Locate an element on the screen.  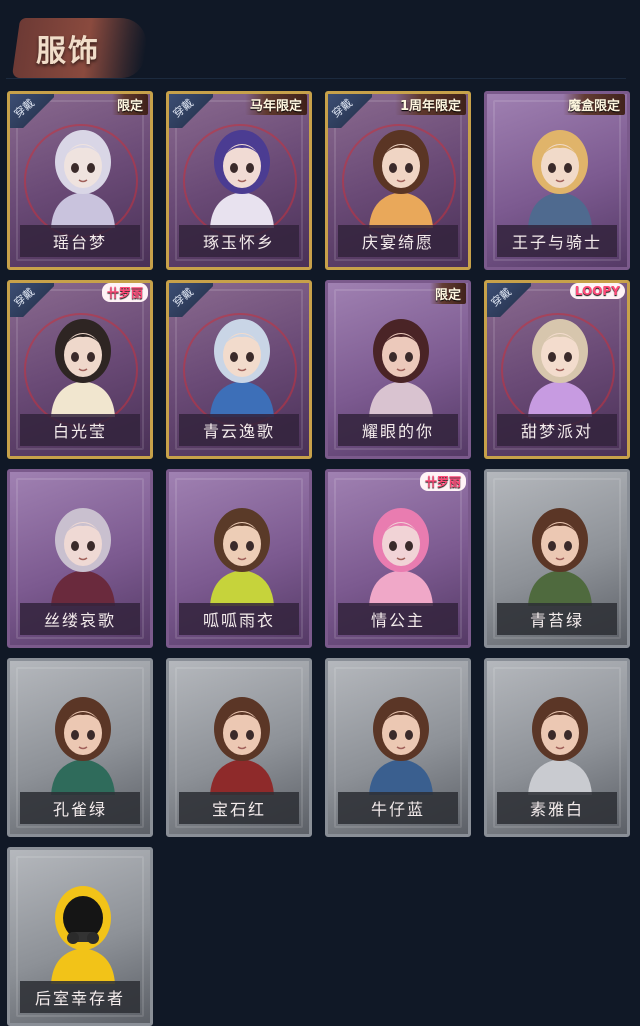
limited-badge: 马年限定 is located at coordinates (275, 104).